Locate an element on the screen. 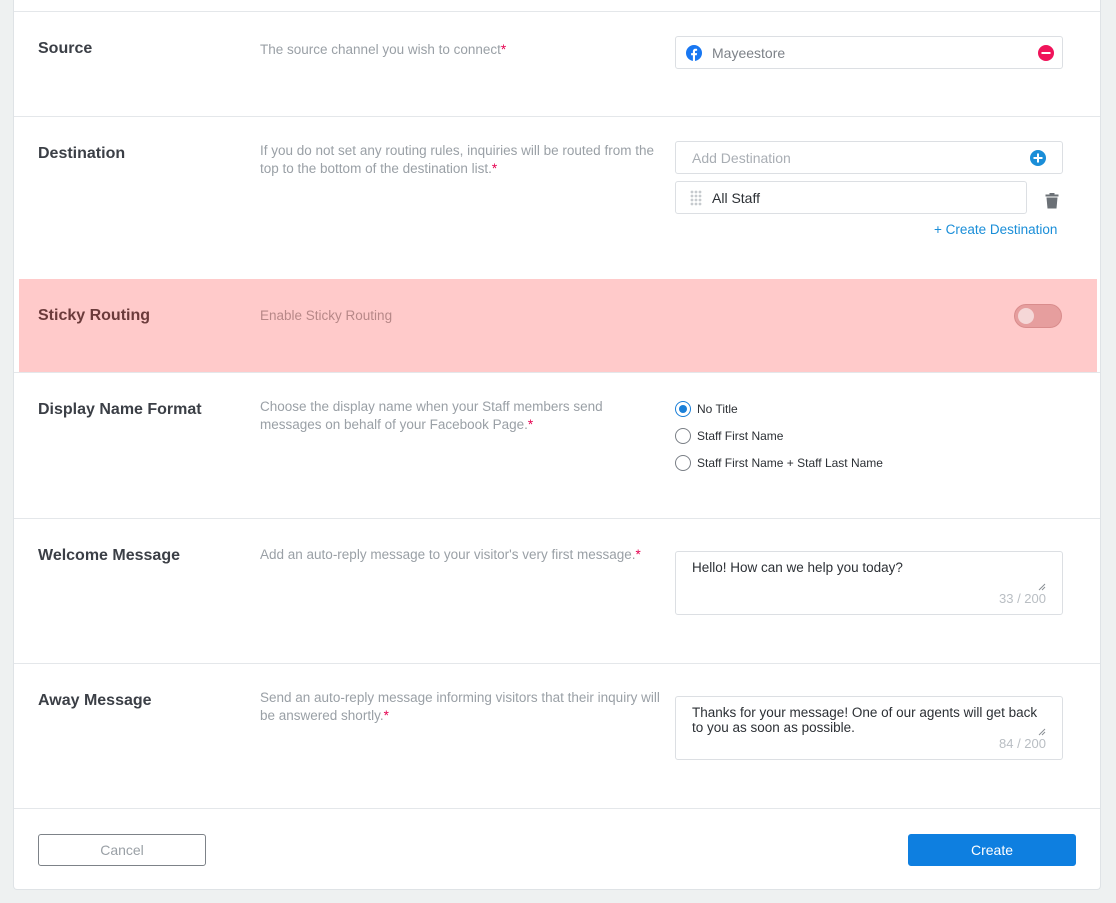 The image size is (1116, 903). welcome-message-text: Hello! How can we help you today? is located at coordinates (797, 567).